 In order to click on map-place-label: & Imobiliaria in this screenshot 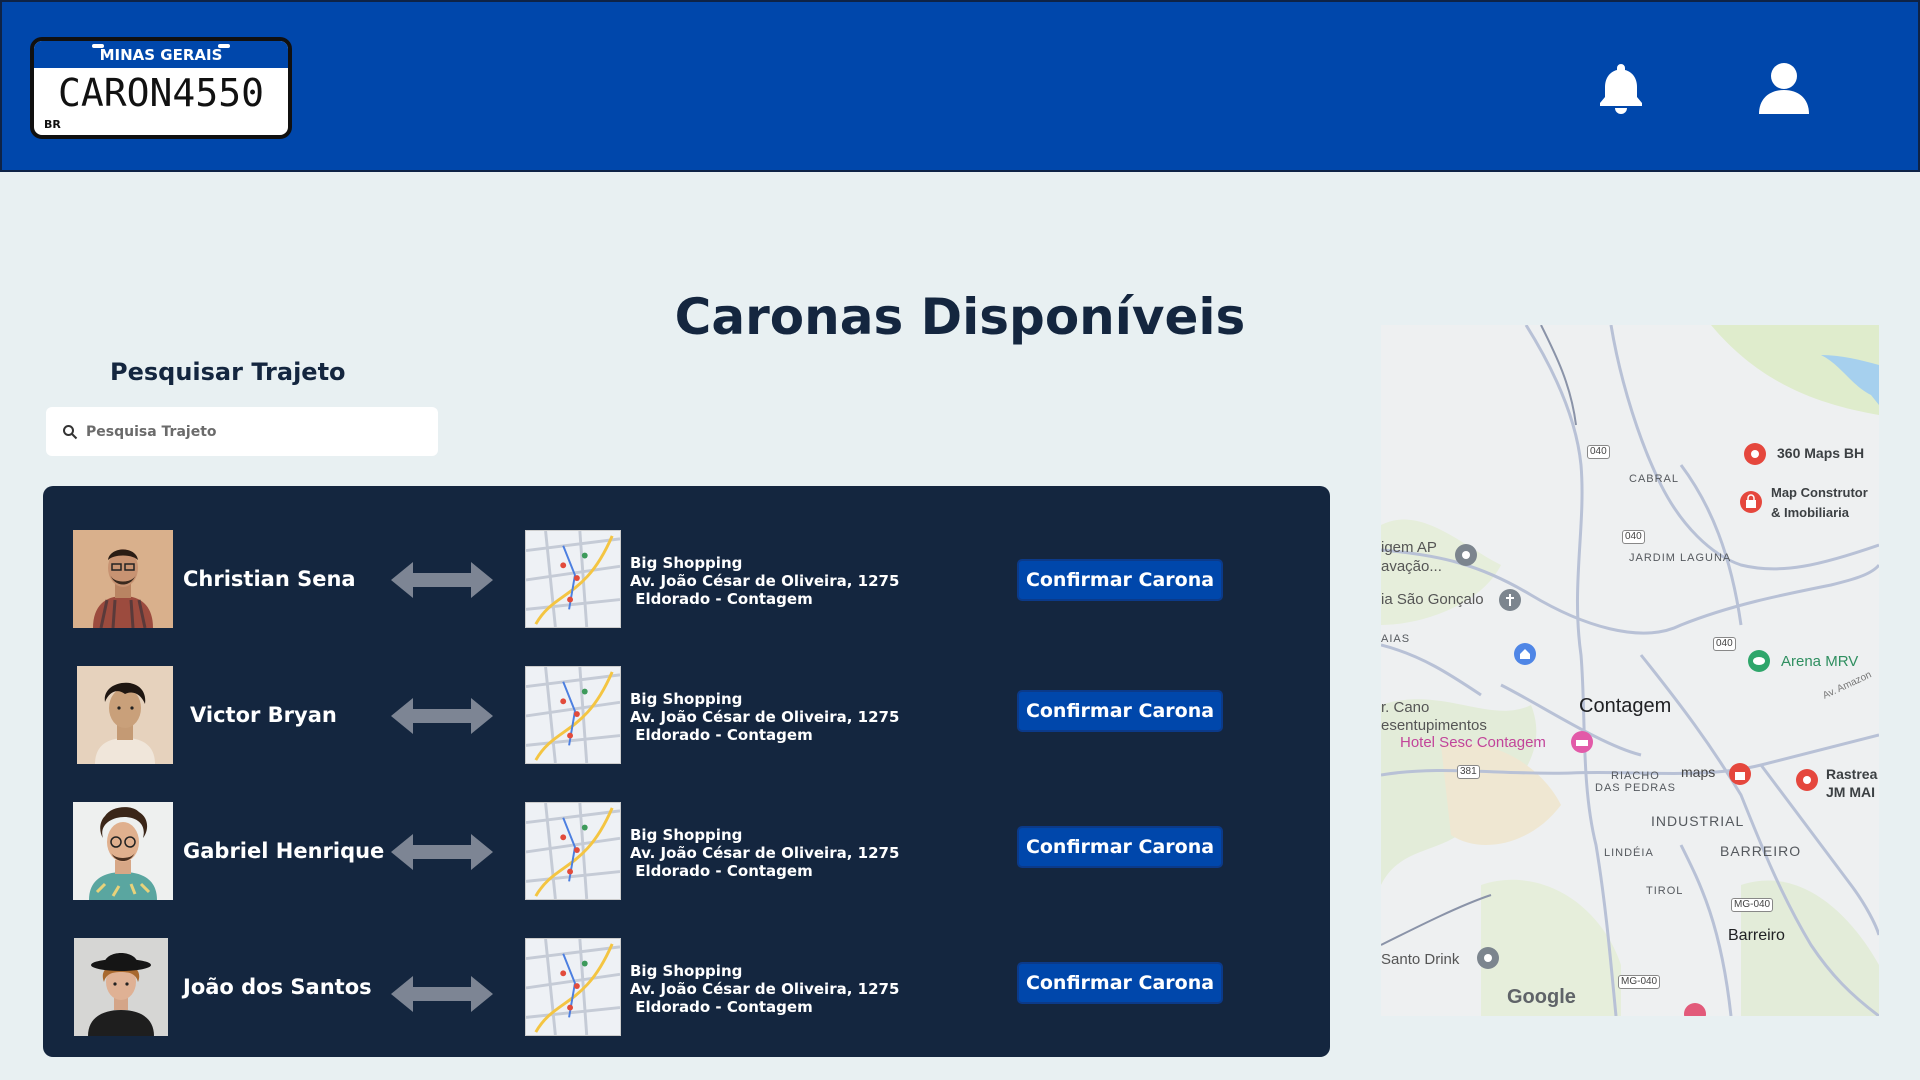, I will do `click(1810, 512)`.